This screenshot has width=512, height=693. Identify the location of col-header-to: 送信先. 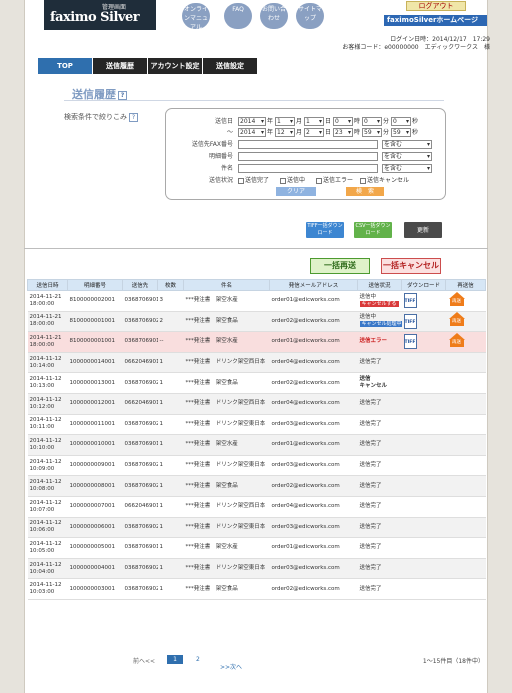
(140, 285).